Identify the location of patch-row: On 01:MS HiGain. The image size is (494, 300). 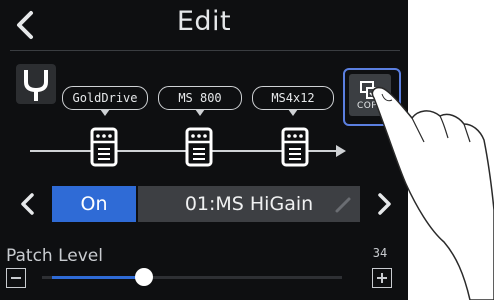
(204, 204).